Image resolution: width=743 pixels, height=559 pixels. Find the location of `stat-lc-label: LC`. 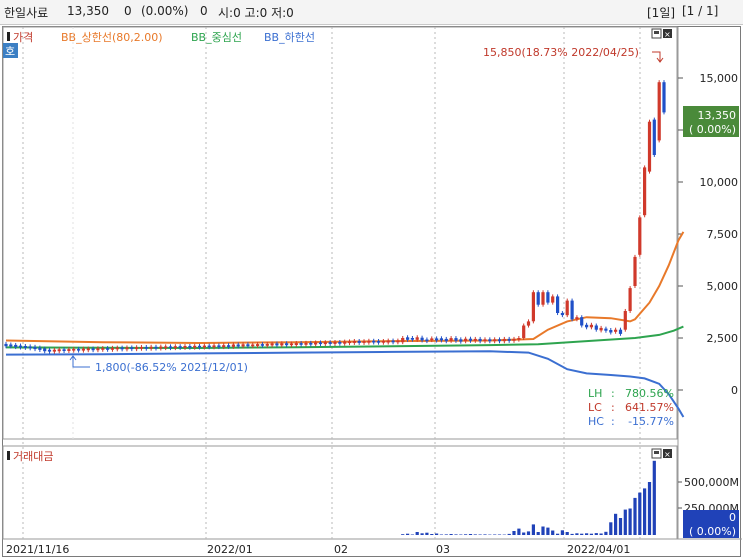

stat-lc-label: LC is located at coordinates (595, 407).